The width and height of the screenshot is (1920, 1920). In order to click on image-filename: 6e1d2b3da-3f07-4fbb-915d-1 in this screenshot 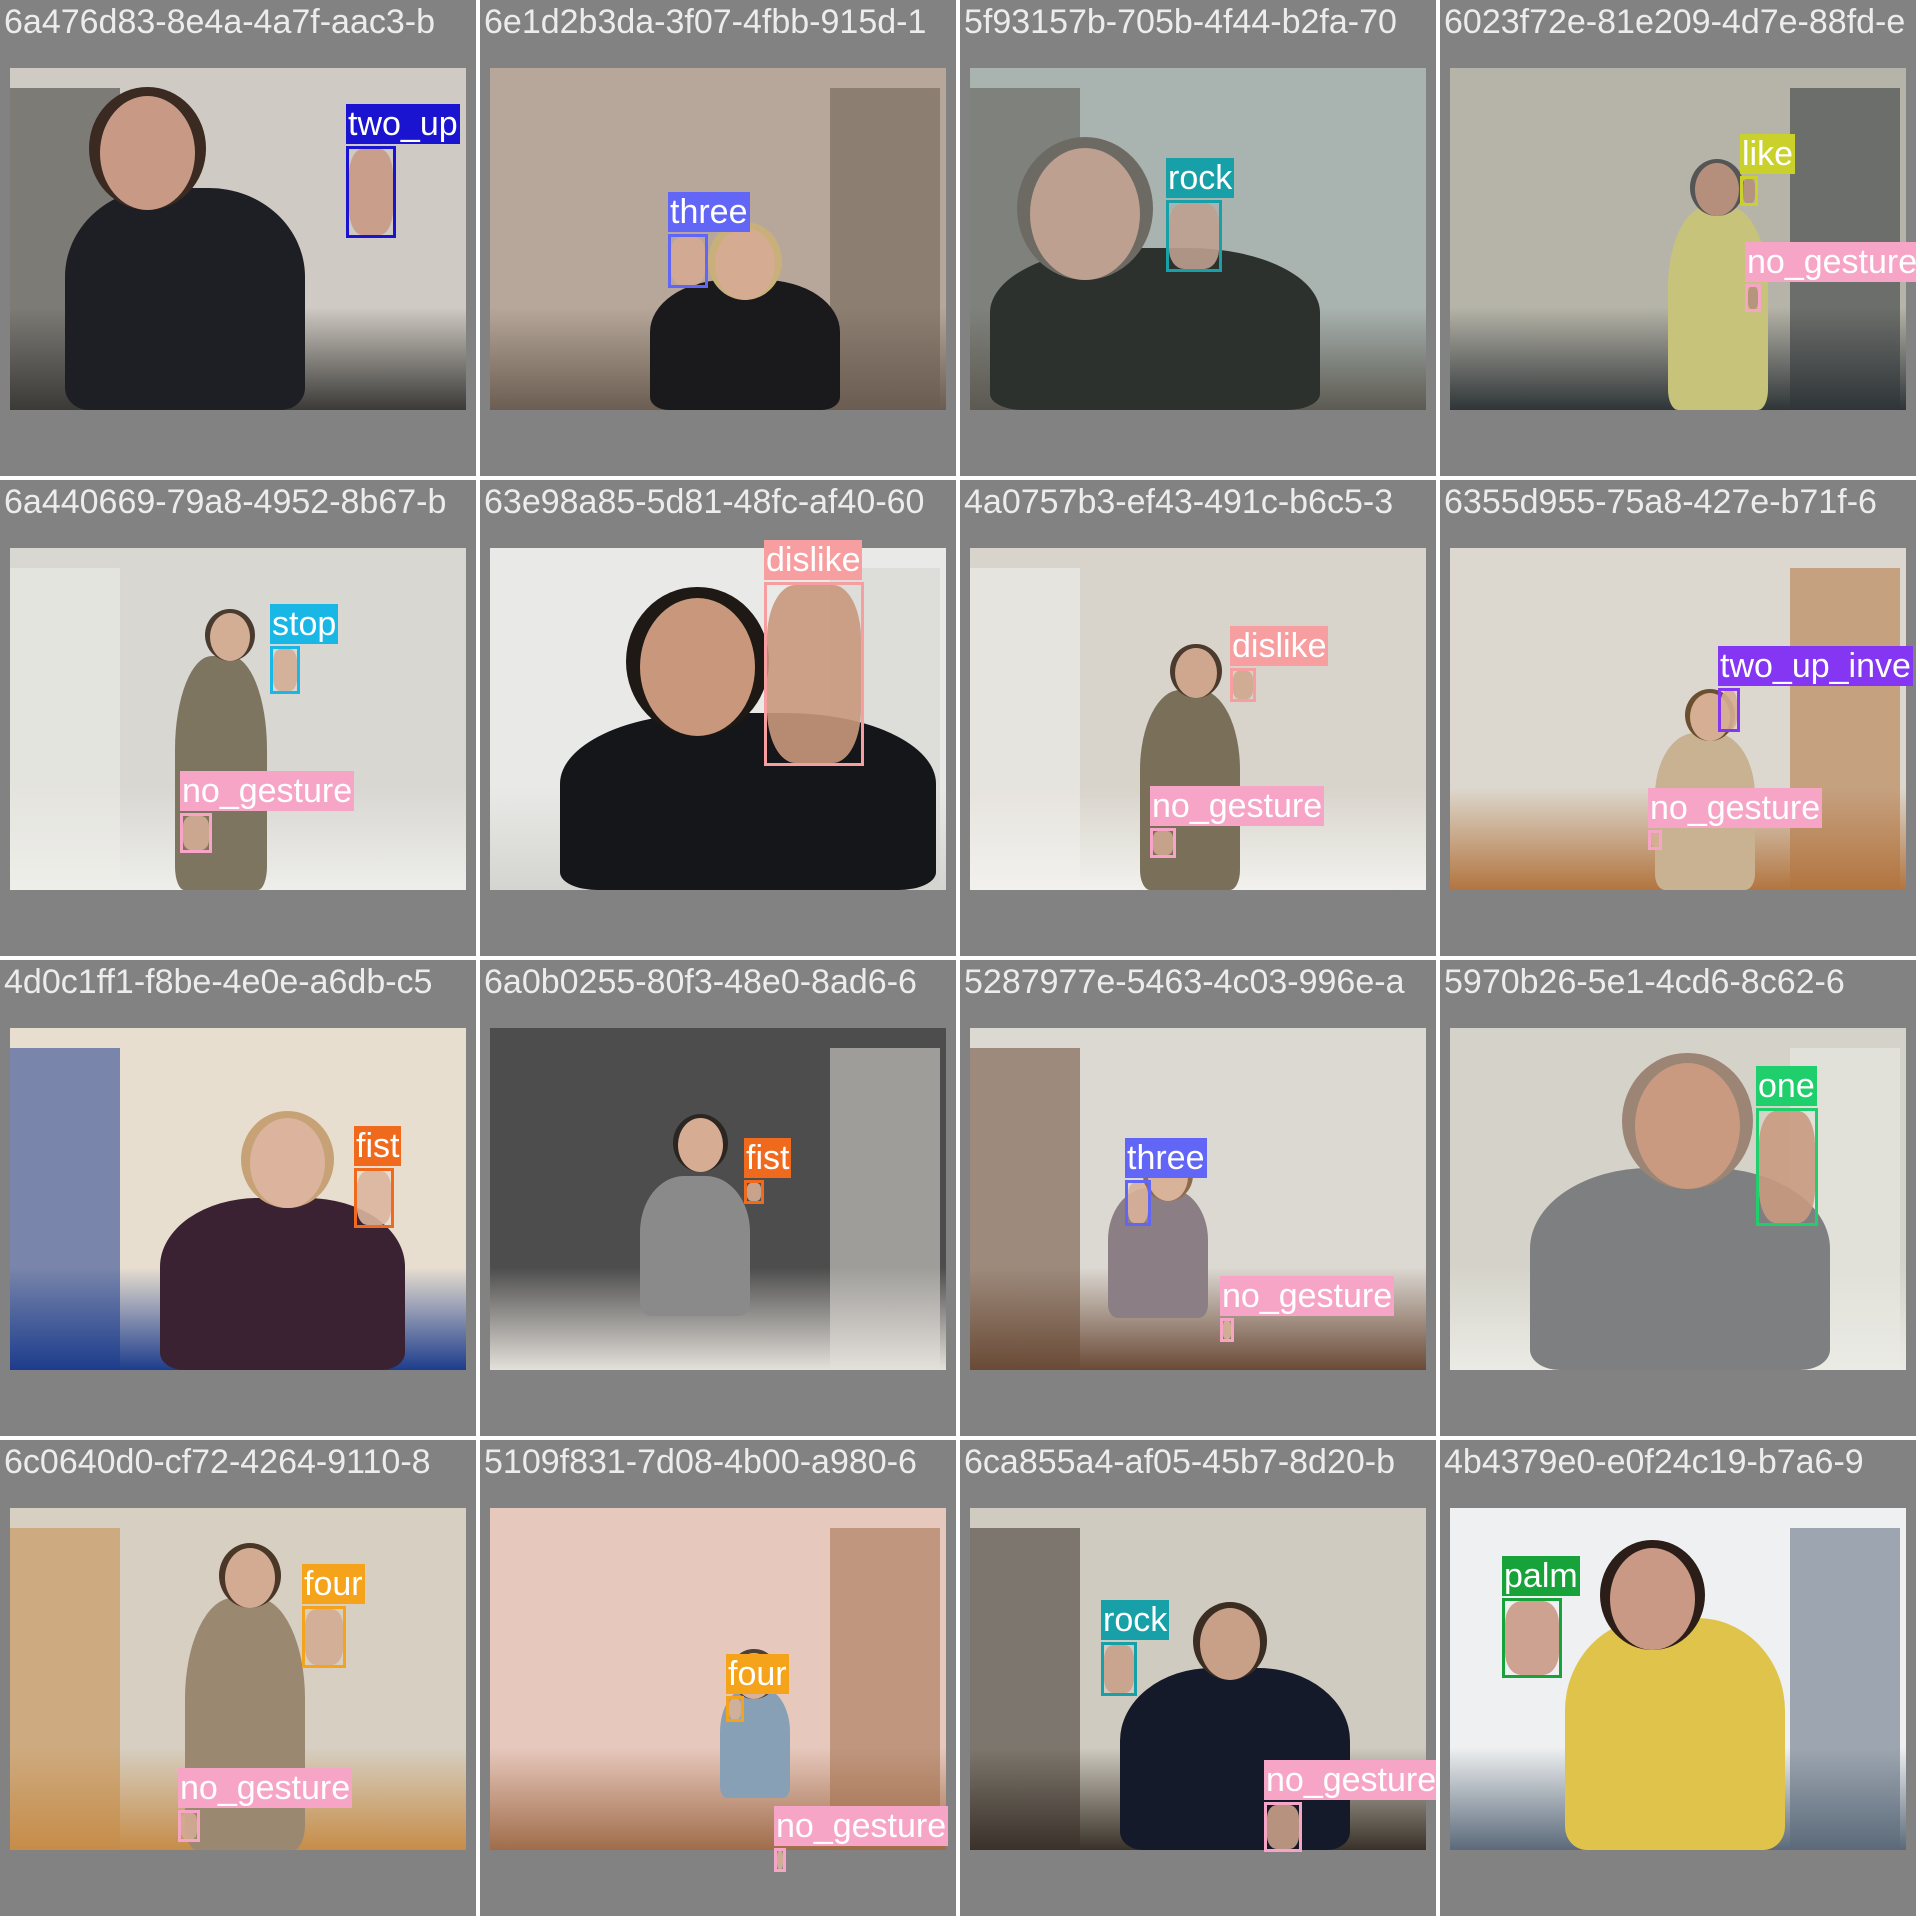, I will do `click(705, 22)`.